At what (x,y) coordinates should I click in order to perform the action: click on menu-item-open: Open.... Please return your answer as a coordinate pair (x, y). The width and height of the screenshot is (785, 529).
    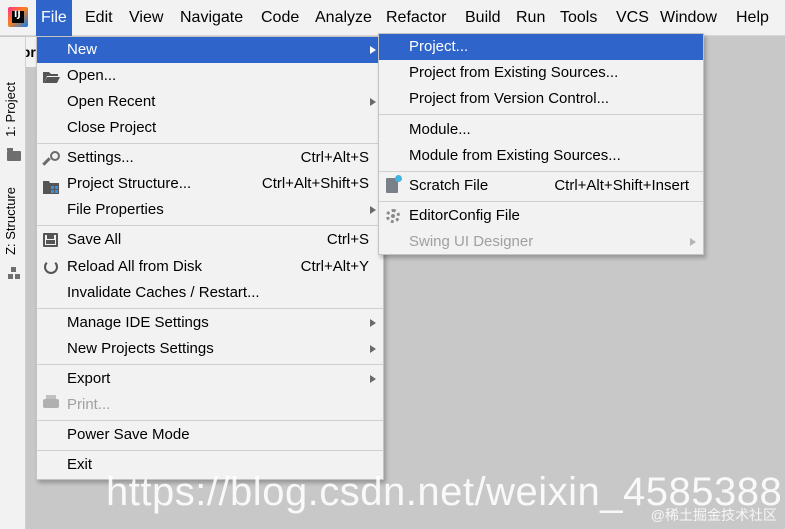
    Looking at the image, I should click on (210, 76).